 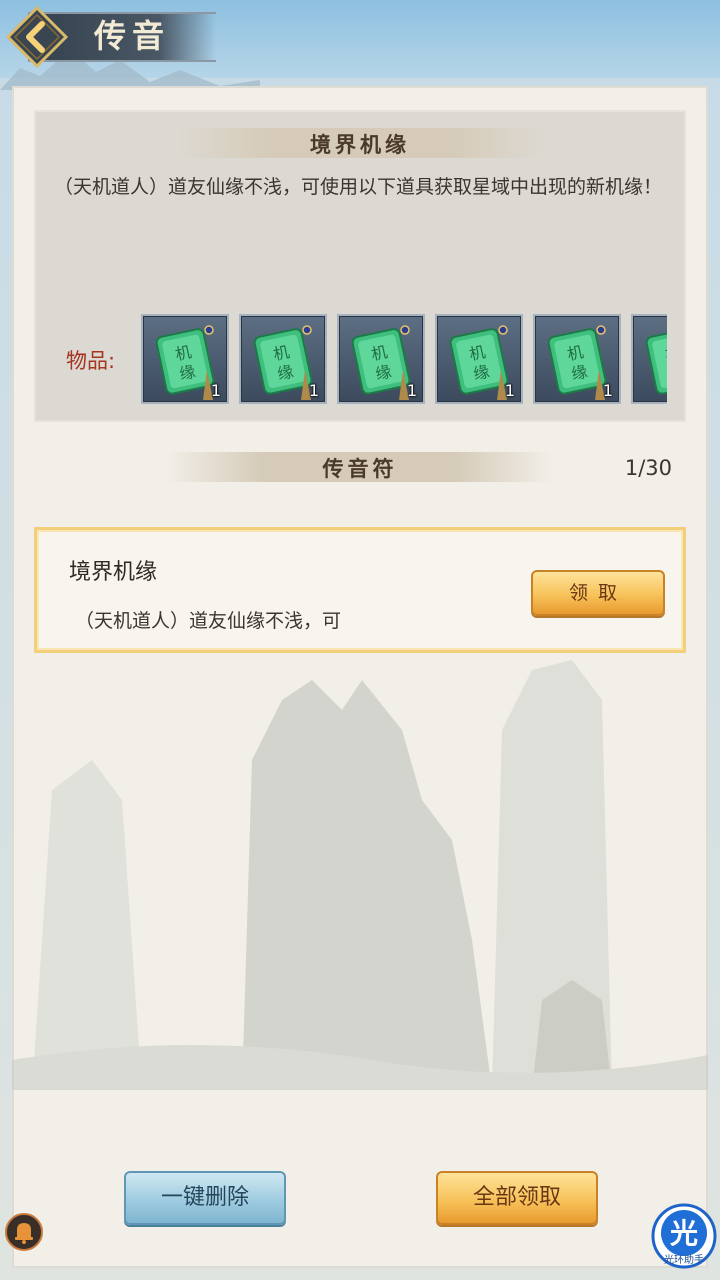 I want to click on realm-intro-text: （天机道人）道友仙缘不浅，可使用以下道具获取星域中出现的新机缘！, so click(x=358, y=187).